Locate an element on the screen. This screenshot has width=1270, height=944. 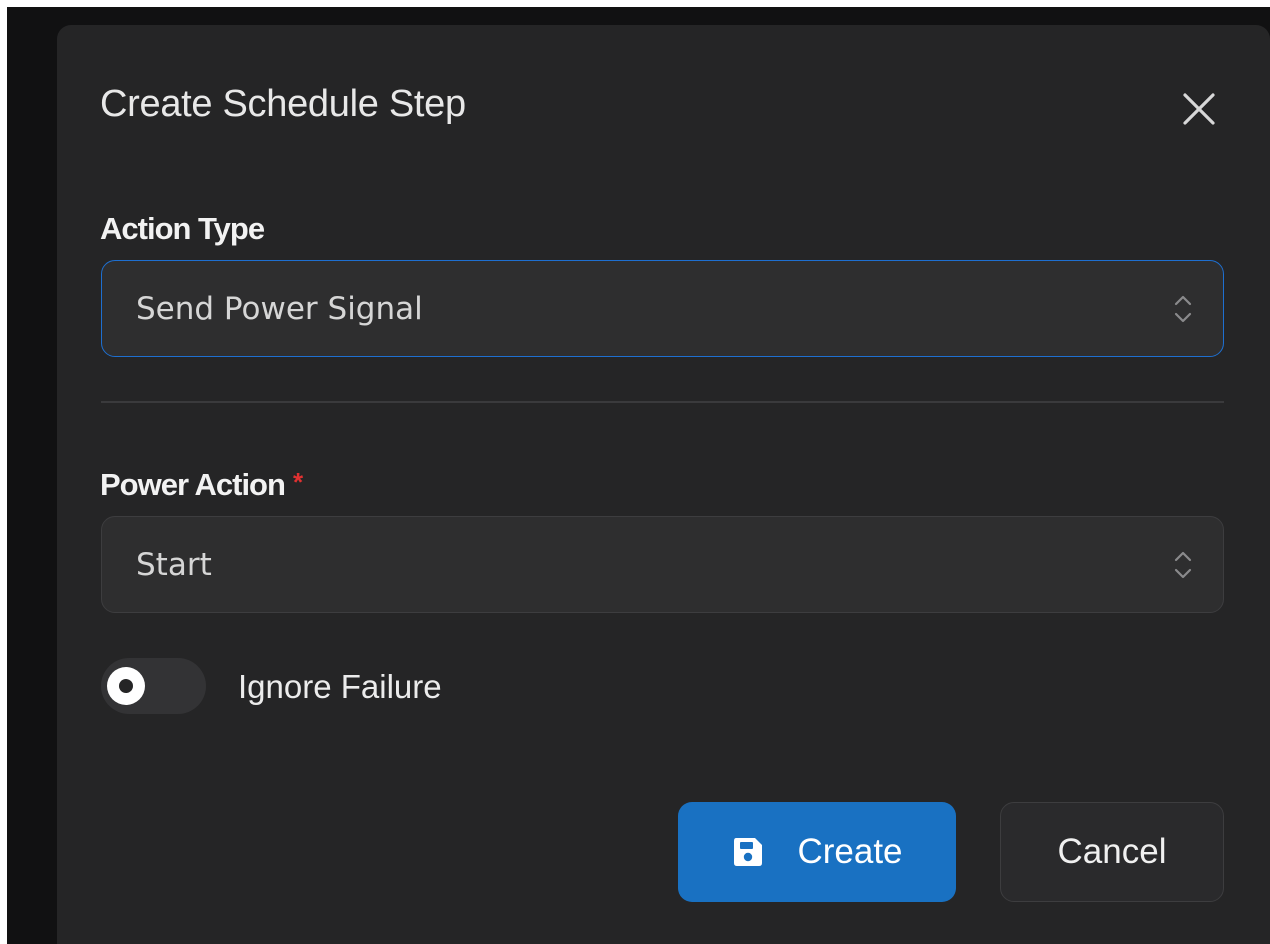
dialog-title: Create Schedule Step is located at coordinates (283, 104).